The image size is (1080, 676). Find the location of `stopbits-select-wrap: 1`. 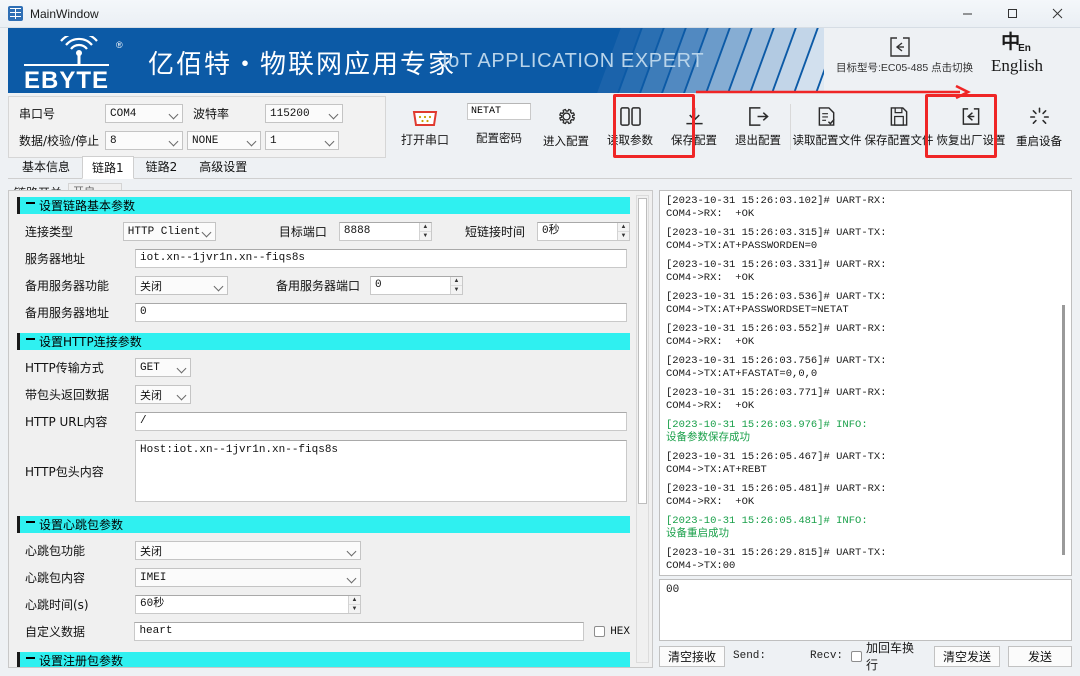

stopbits-select-wrap: 1 is located at coordinates (302, 140).